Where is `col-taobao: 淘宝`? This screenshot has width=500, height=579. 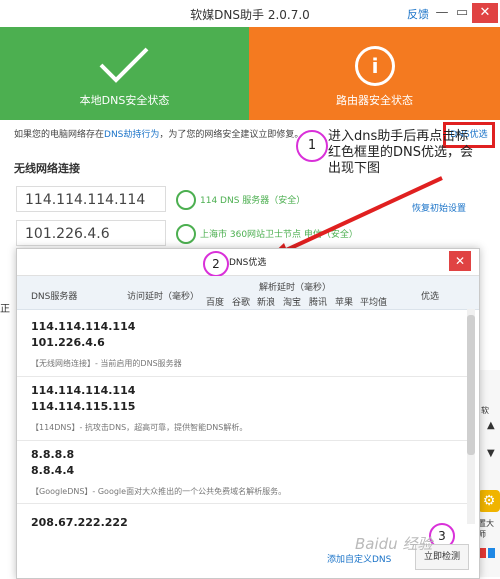
col-taobao: 淘宝 is located at coordinates (292, 303).